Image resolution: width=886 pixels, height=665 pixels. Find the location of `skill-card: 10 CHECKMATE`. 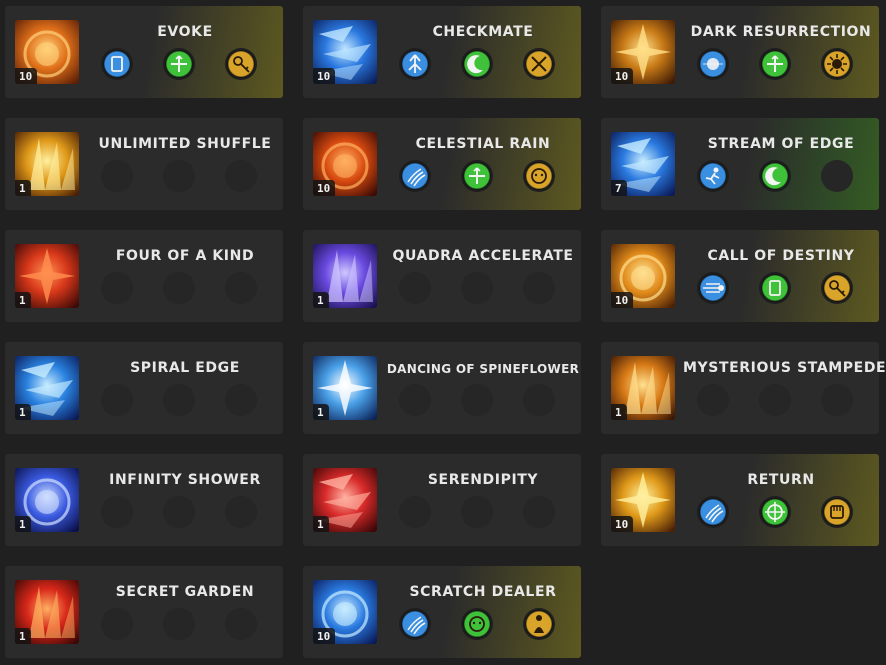

skill-card: 10 CHECKMATE is located at coordinates (442, 52).